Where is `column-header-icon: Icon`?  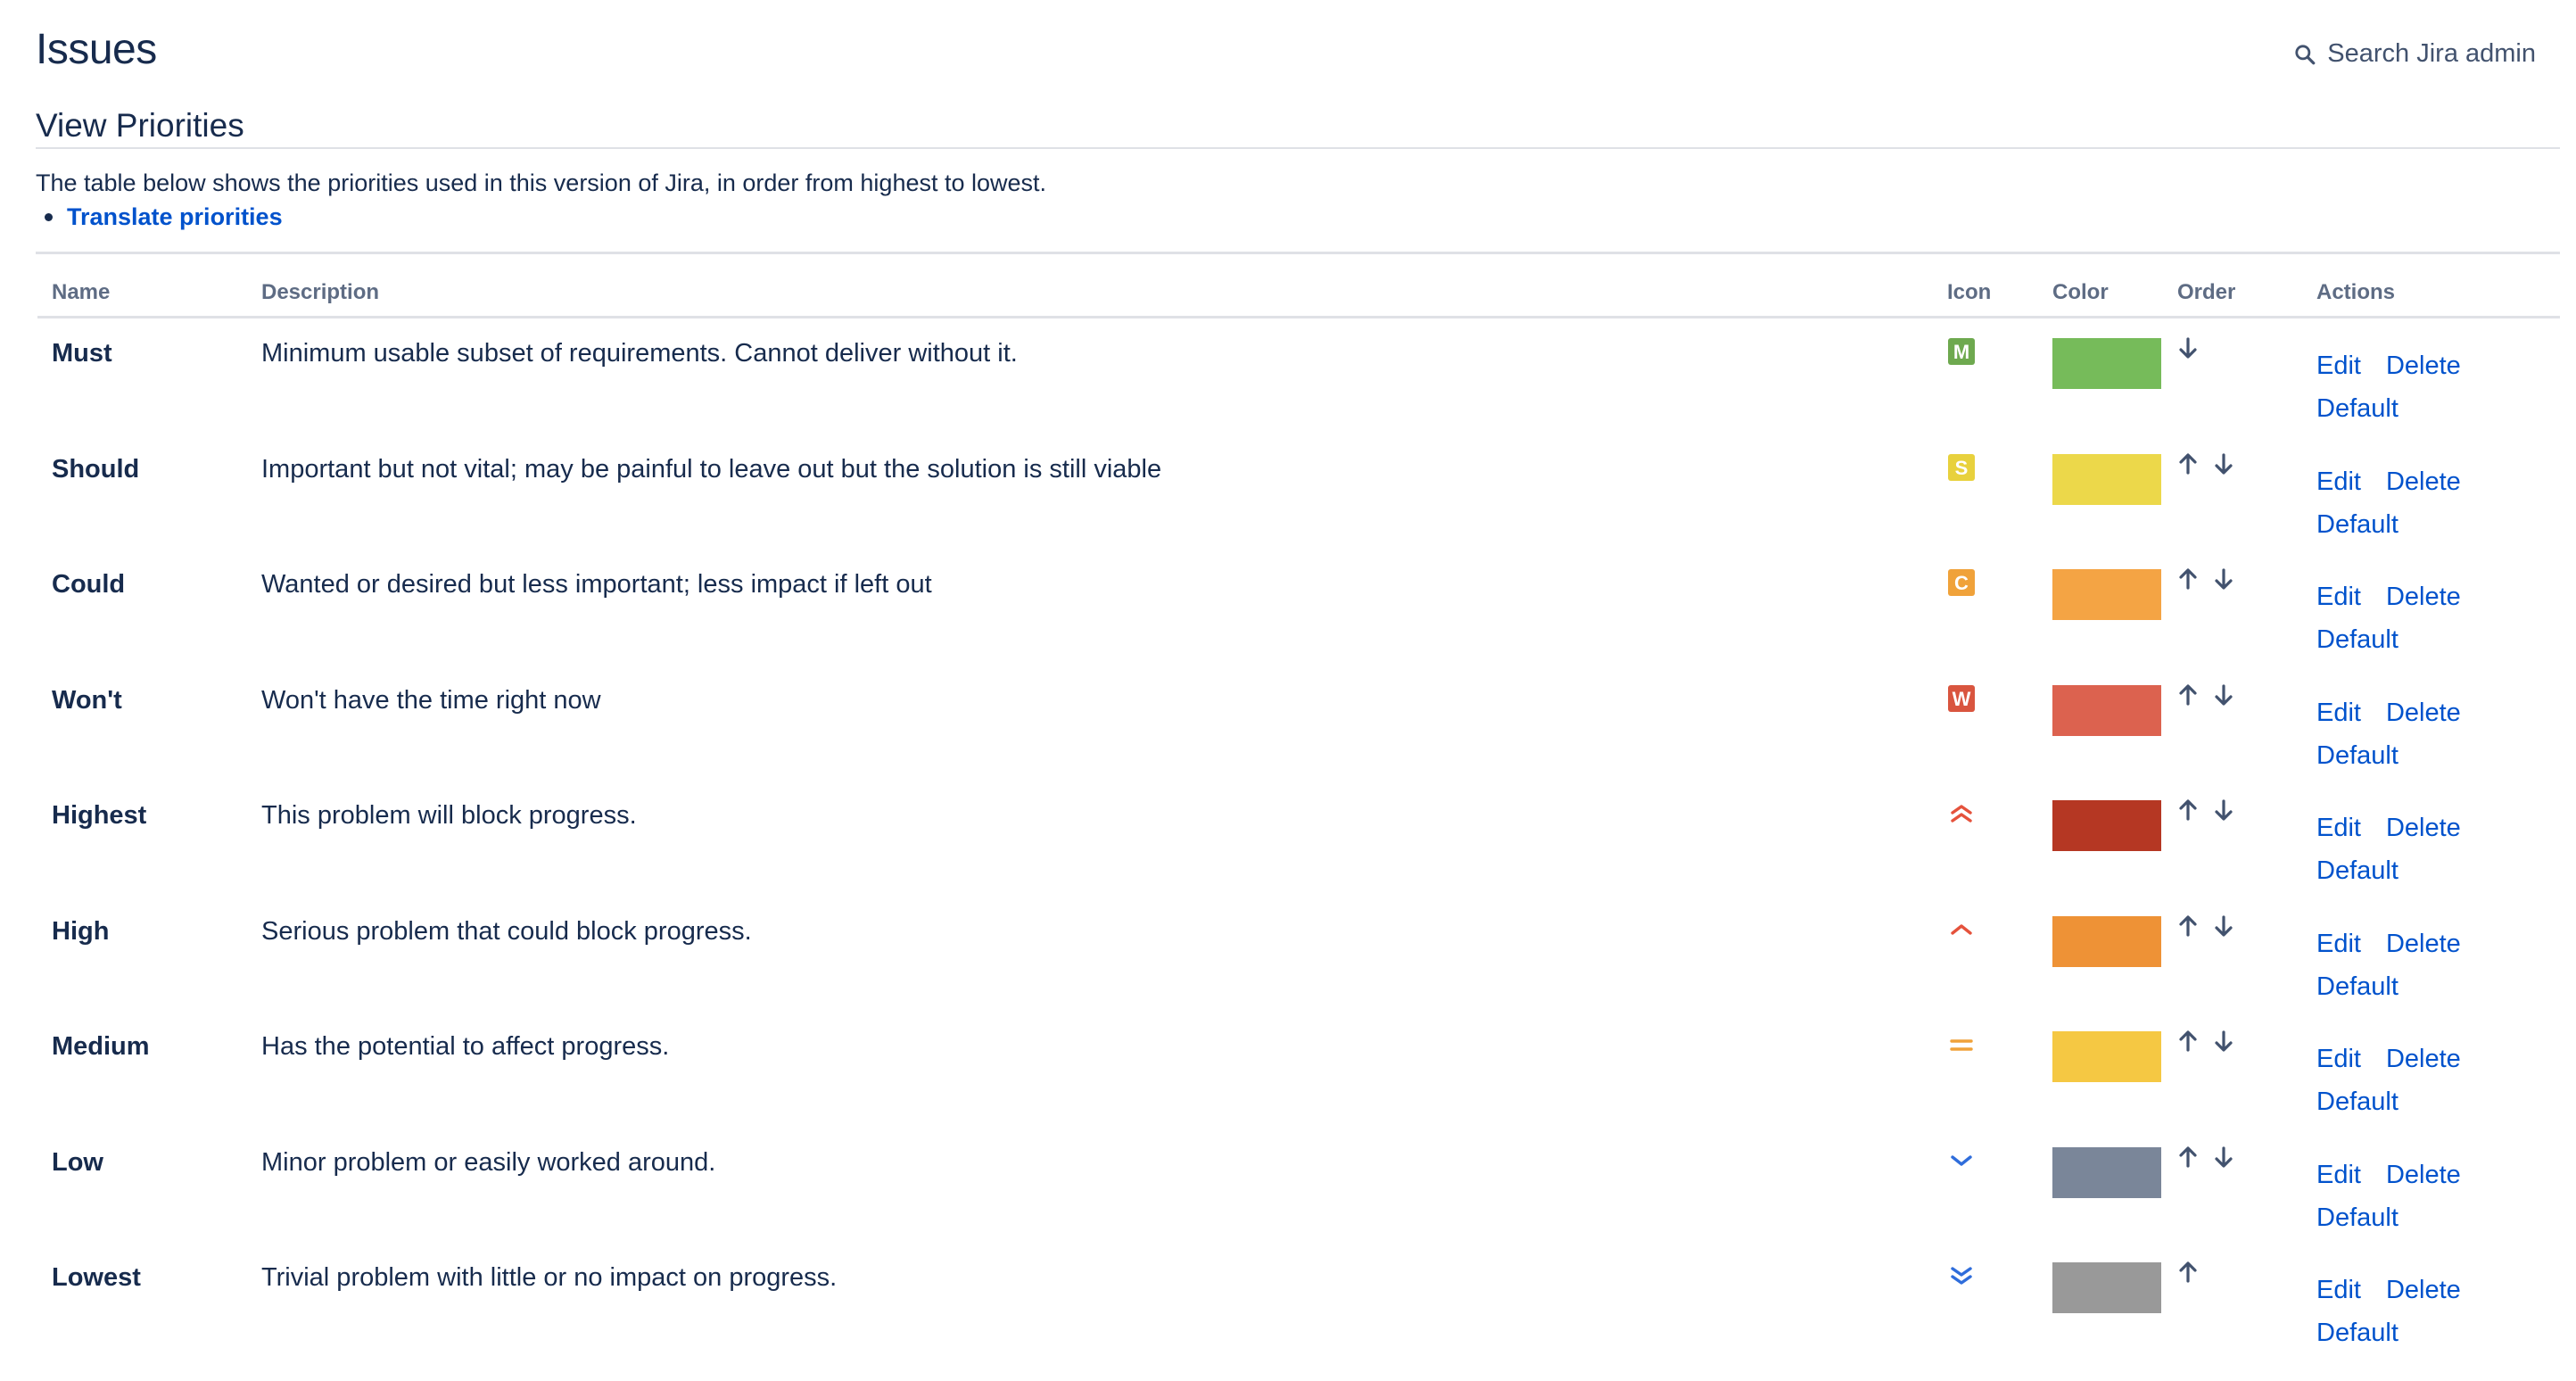
column-header-icon: Icon is located at coordinates (1970, 292).